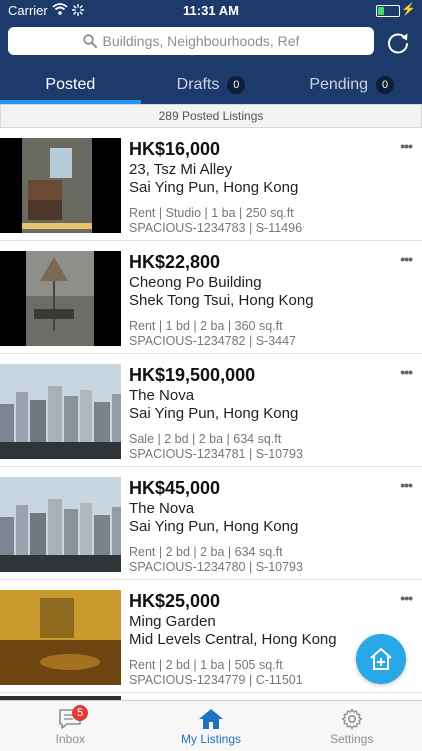 The image size is (422, 751). I want to click on listing-details: Rent | Studio | 1 ba | 250 sq.ft, so click(211, 213).